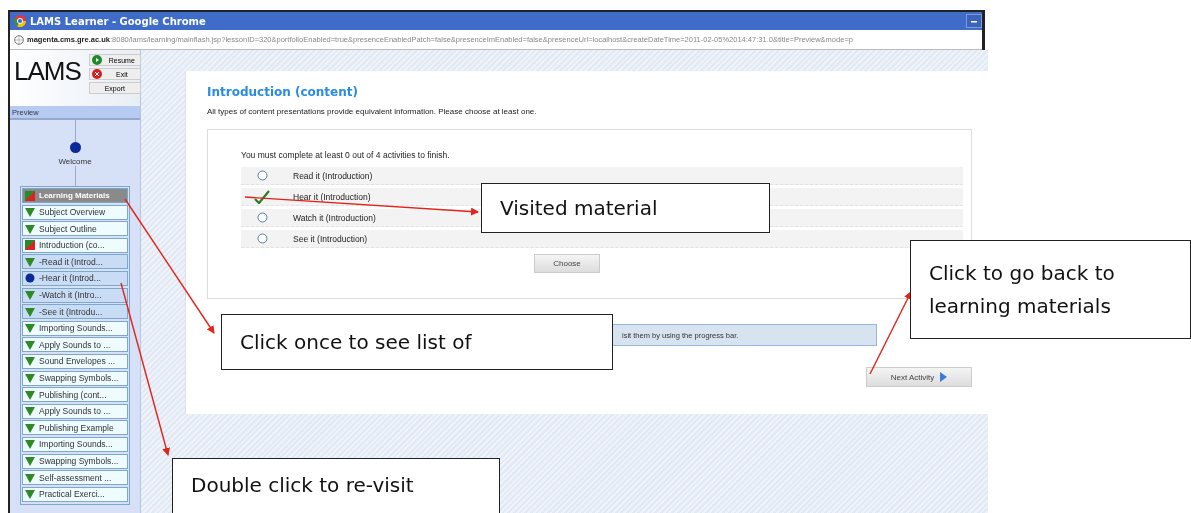 This screenshot has width=1191, height=513. Describe the element at coordinates (372, 111) in the screenshot. I see `activity-description: All types of content presentations provide equivalent information. Please choose at least one.` at that location.